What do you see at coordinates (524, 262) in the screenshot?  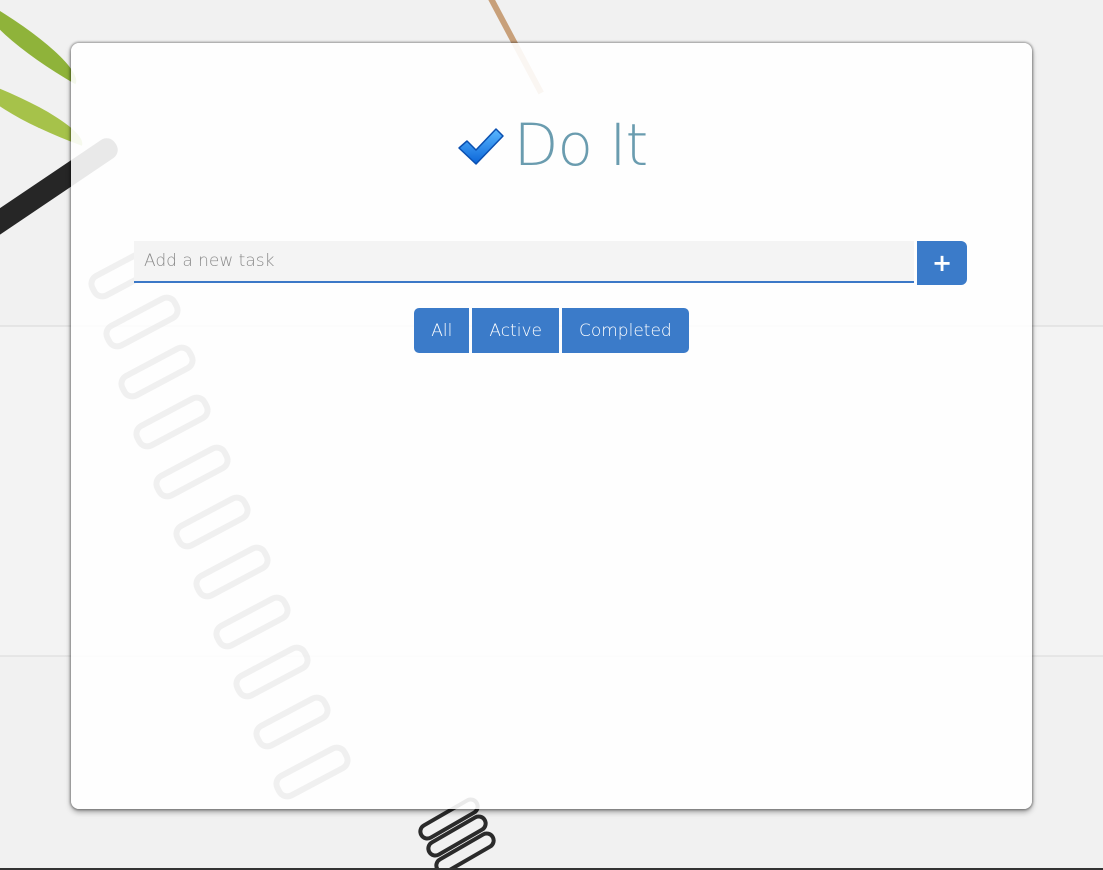 I see `new-task-input` at bounding box center [524, 262].